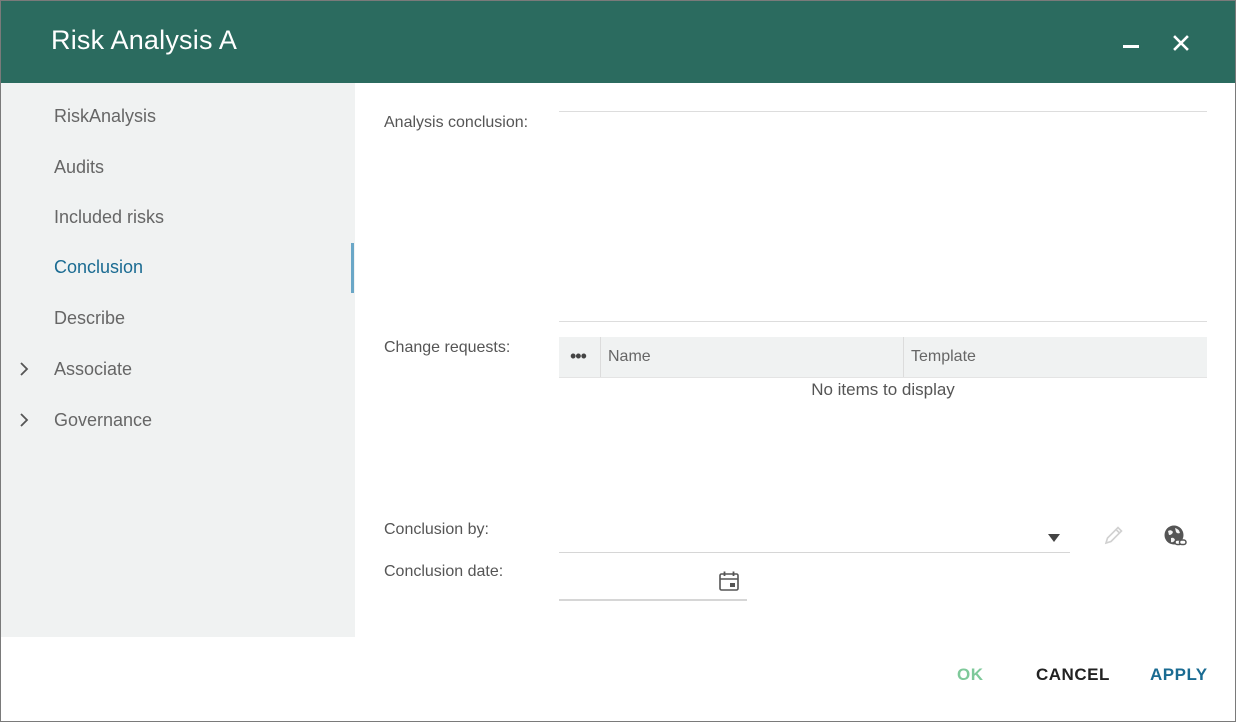 The height and width of the screenshot is (722, 1236). I want to click on edit-button, so click(1114, 537).